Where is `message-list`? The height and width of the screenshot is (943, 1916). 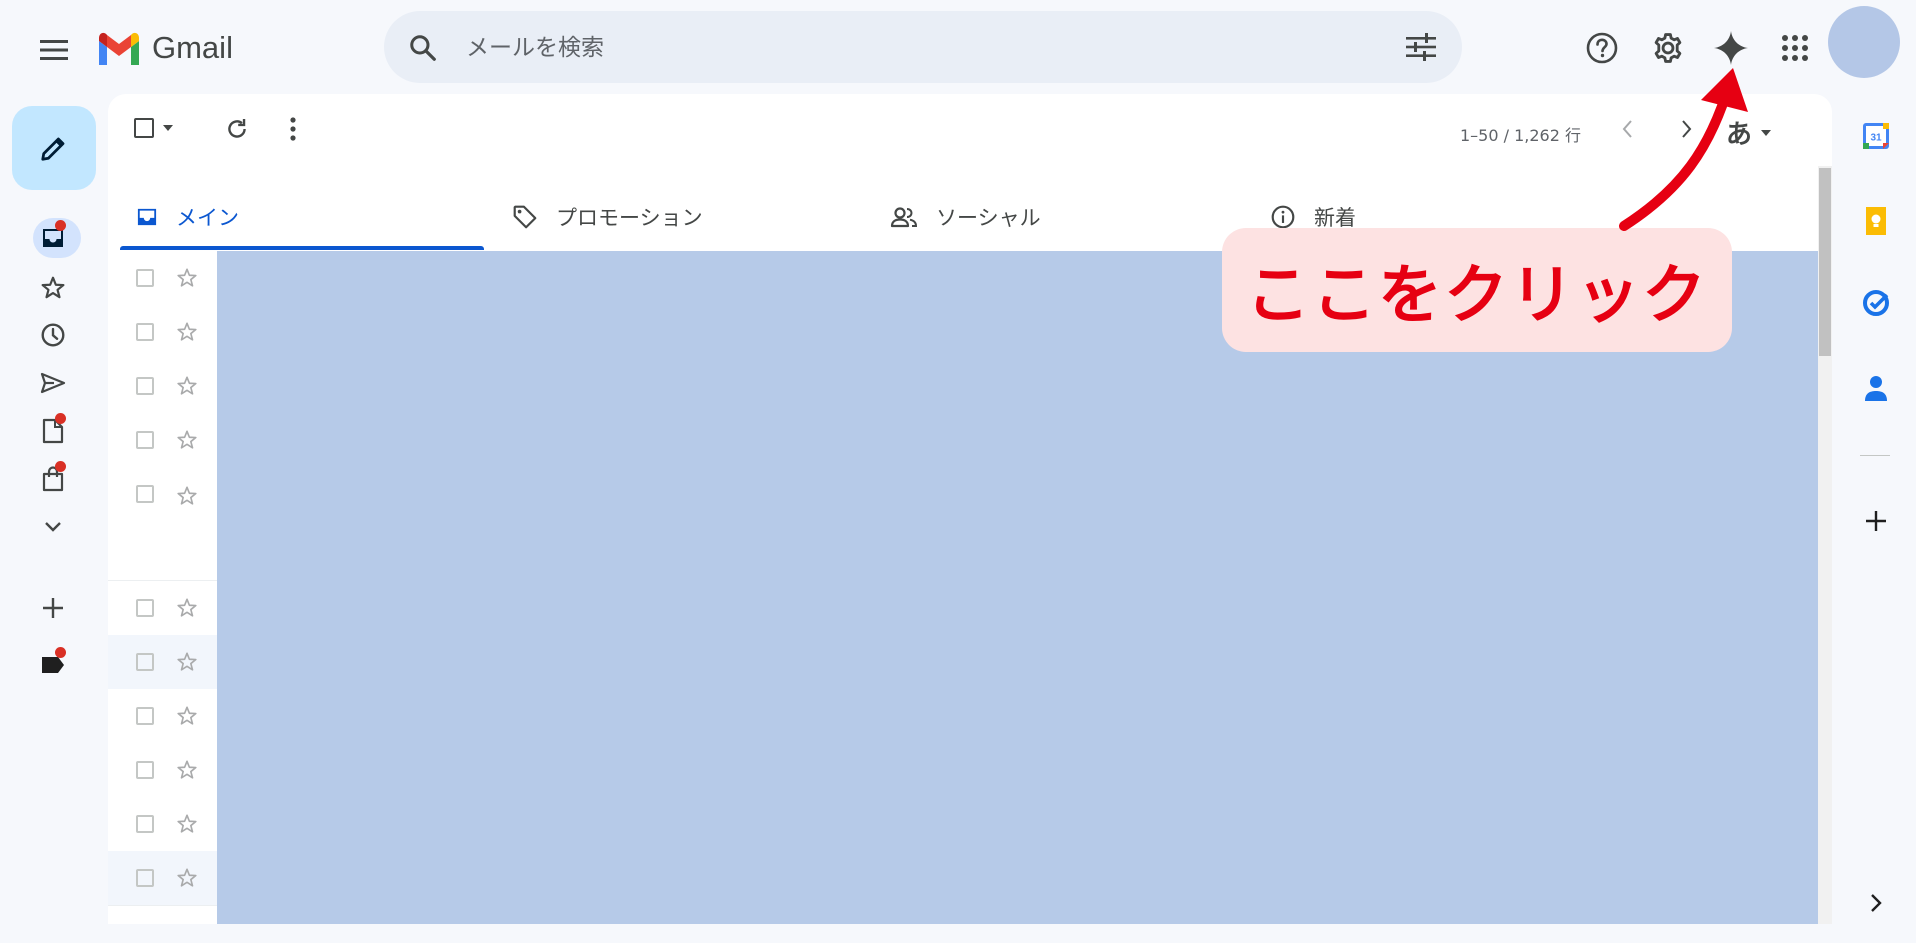
message-list is located at coordinates (162, 587).